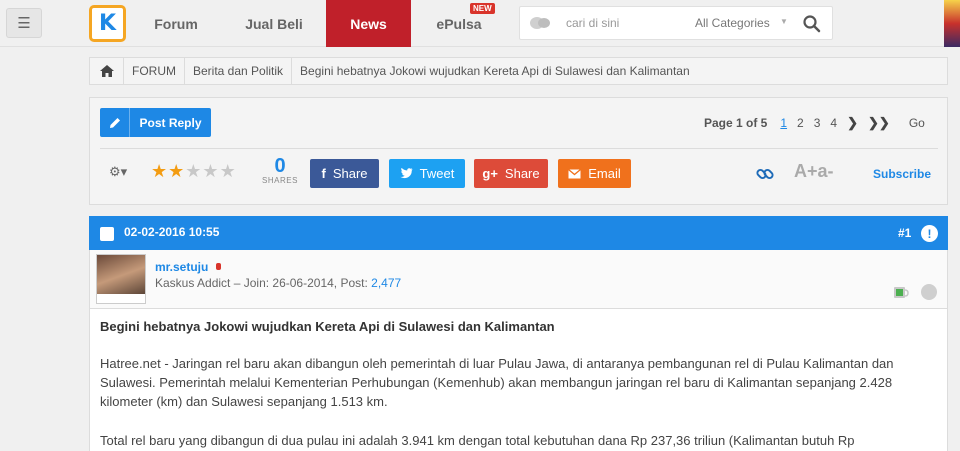  What do you see at coordinates (121, 279) in the screenshot?
I see `avatar` at bounding box center [121, 279].